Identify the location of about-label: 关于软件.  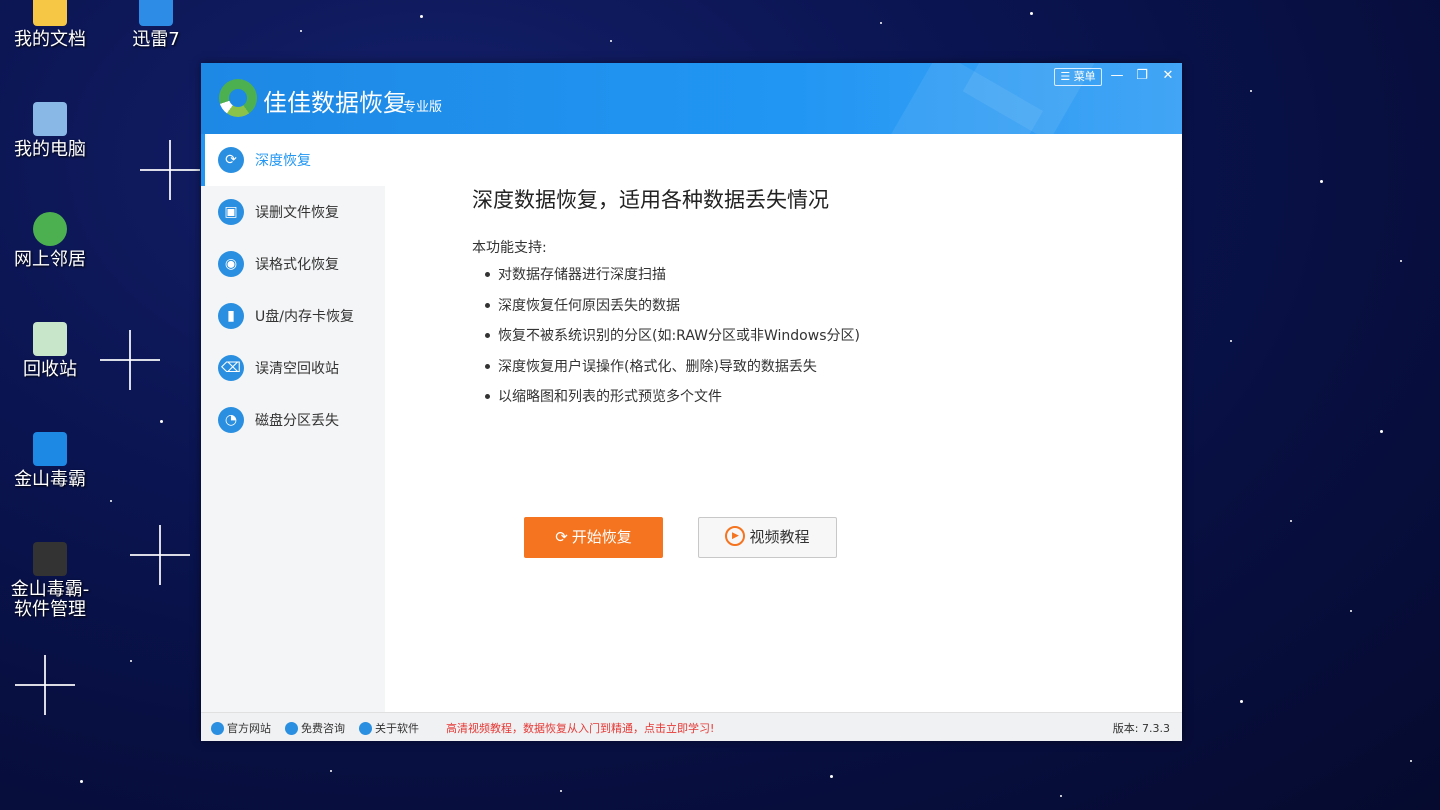
(397, 728).